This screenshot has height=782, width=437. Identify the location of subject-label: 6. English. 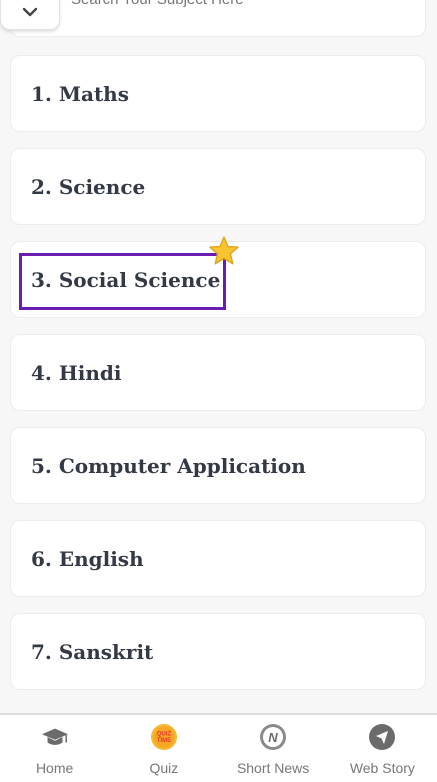
(87, 558).